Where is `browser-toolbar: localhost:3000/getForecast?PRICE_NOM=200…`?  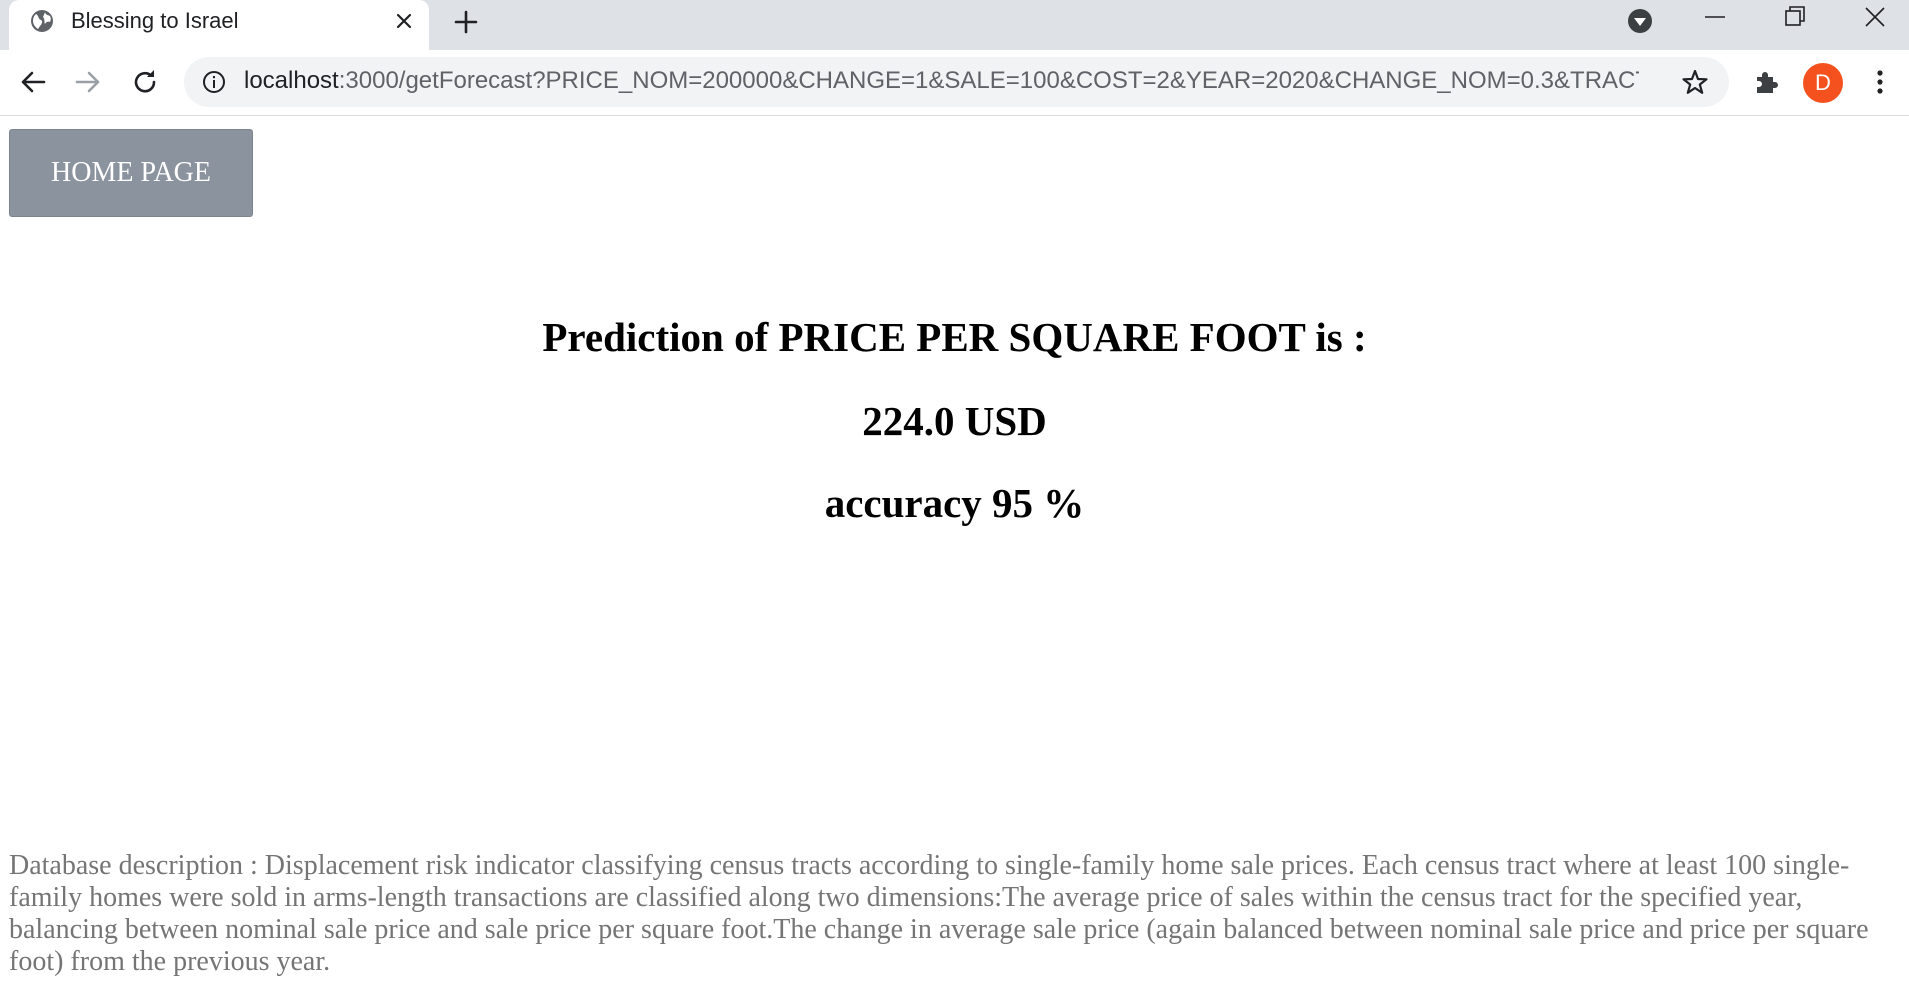 browser-toolbar: localhost:3000/getForecast?PRICE_NOM=200… is located at coordinates (954, 83).